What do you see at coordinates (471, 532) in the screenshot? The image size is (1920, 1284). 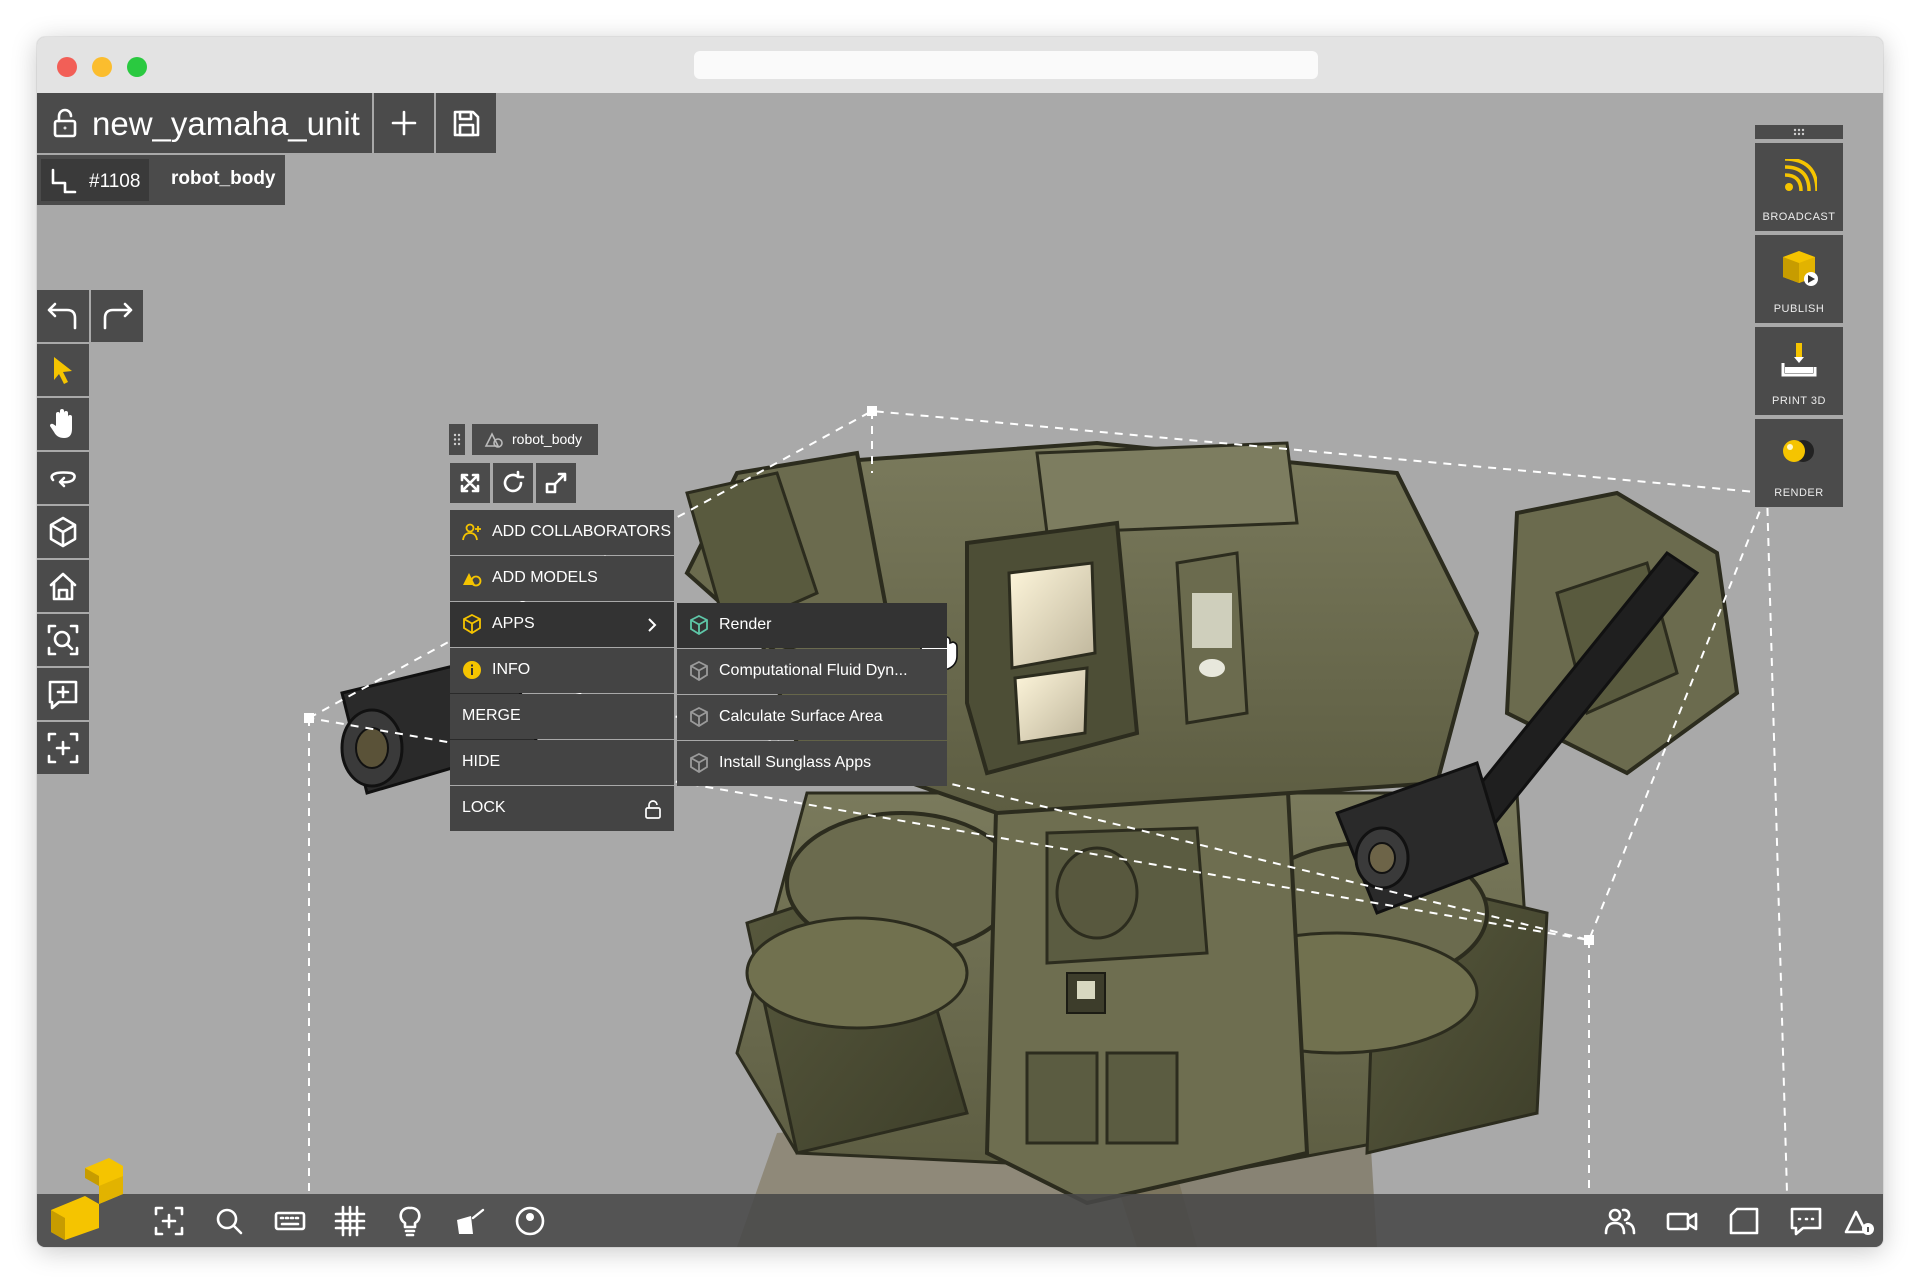 I see `add-user-icon` at bounding box center [471, 532].